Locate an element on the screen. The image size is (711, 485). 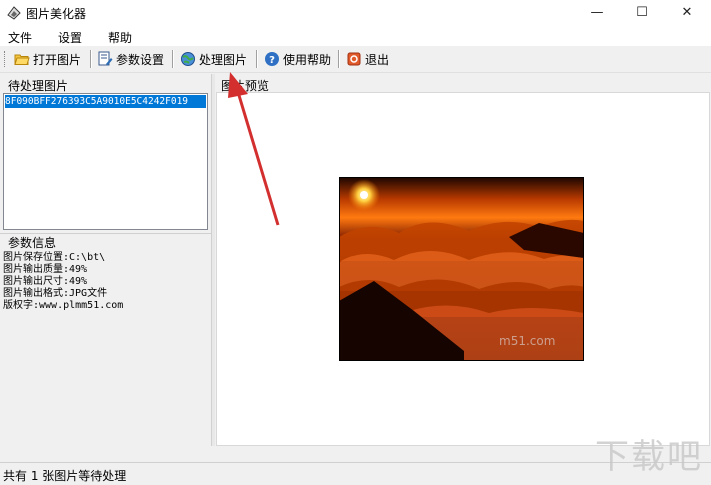
help-icon: ? is located at coordinates (272, 59).